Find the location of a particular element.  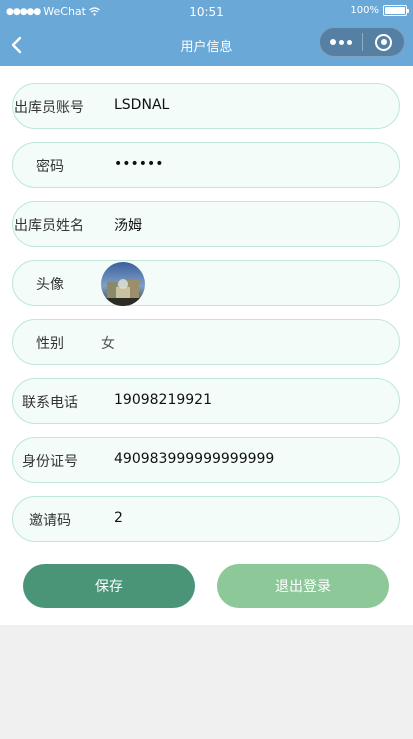

battery-icon is located at coordinates (396, 10).